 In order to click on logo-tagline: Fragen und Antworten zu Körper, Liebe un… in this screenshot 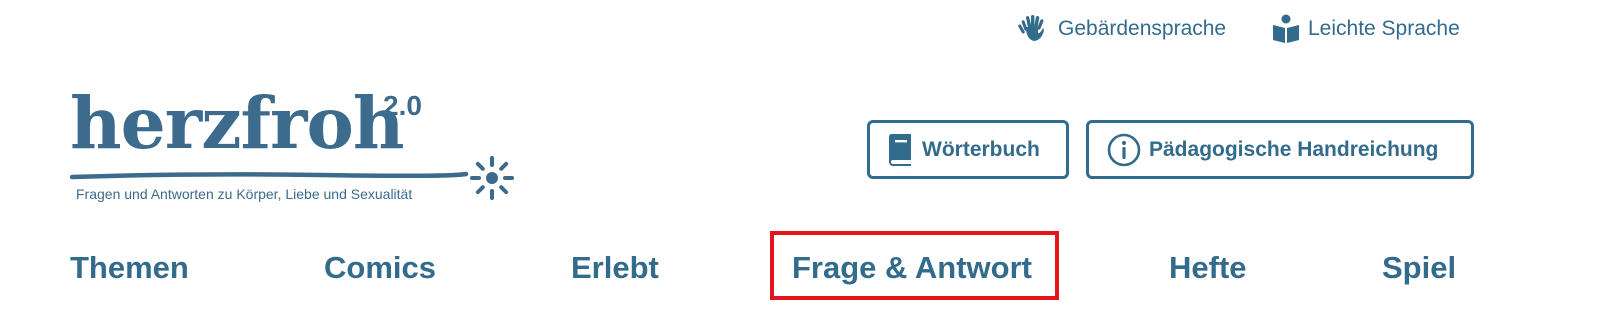, I will do `click(244, 194)`.